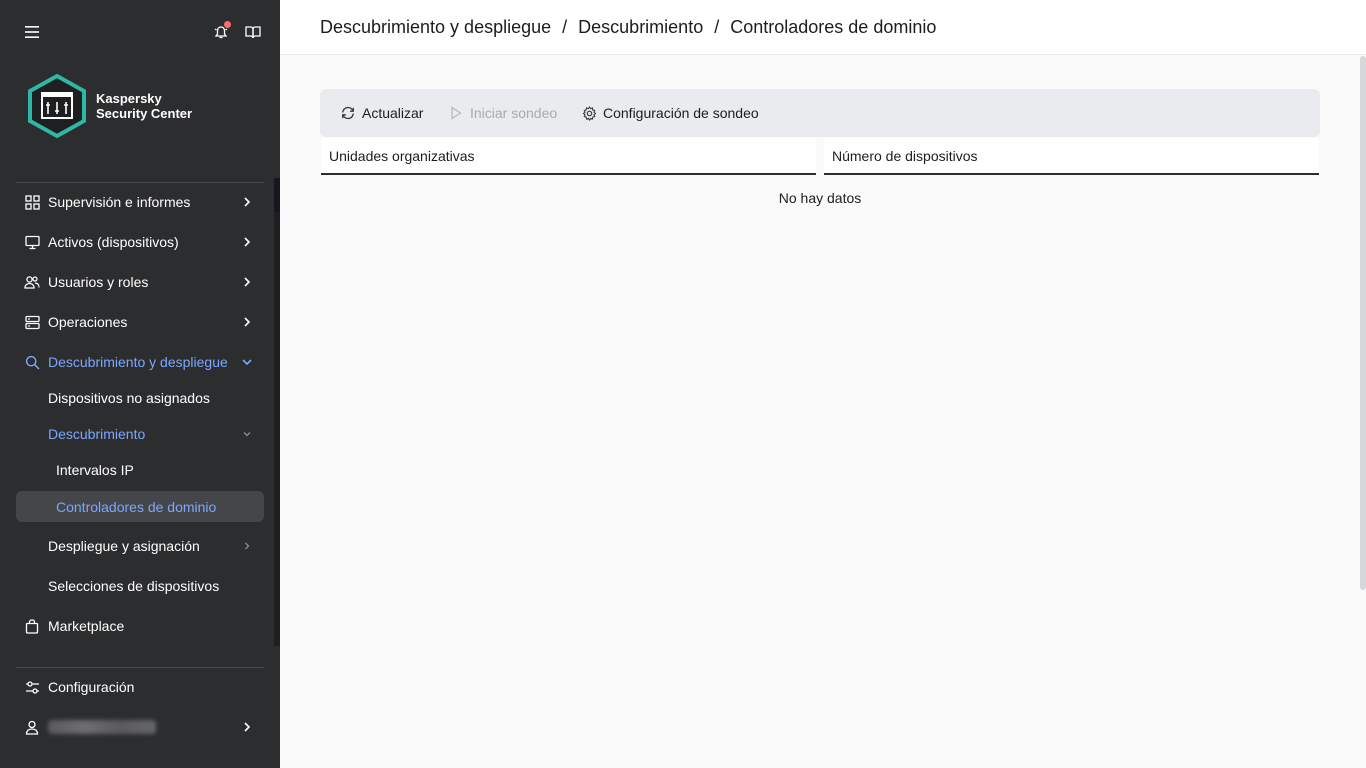 The height and width of the screenshot is (768, 1366). What do you see at coordinates (140, 626) in the screenshot?
I see `sidebar-item-marketplace: Marketplace` at bounding box center [140, 626].